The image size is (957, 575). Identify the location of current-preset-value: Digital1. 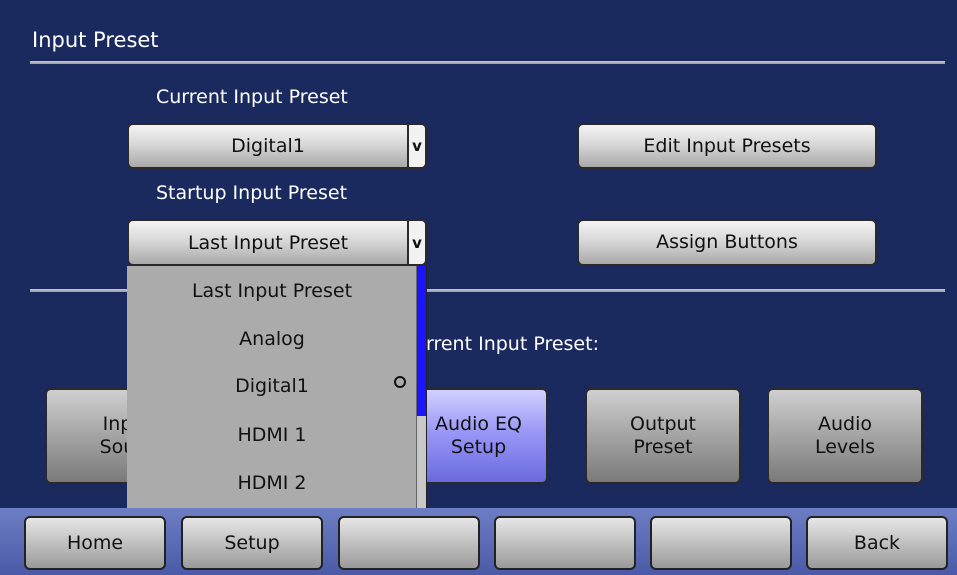
(268, 146).